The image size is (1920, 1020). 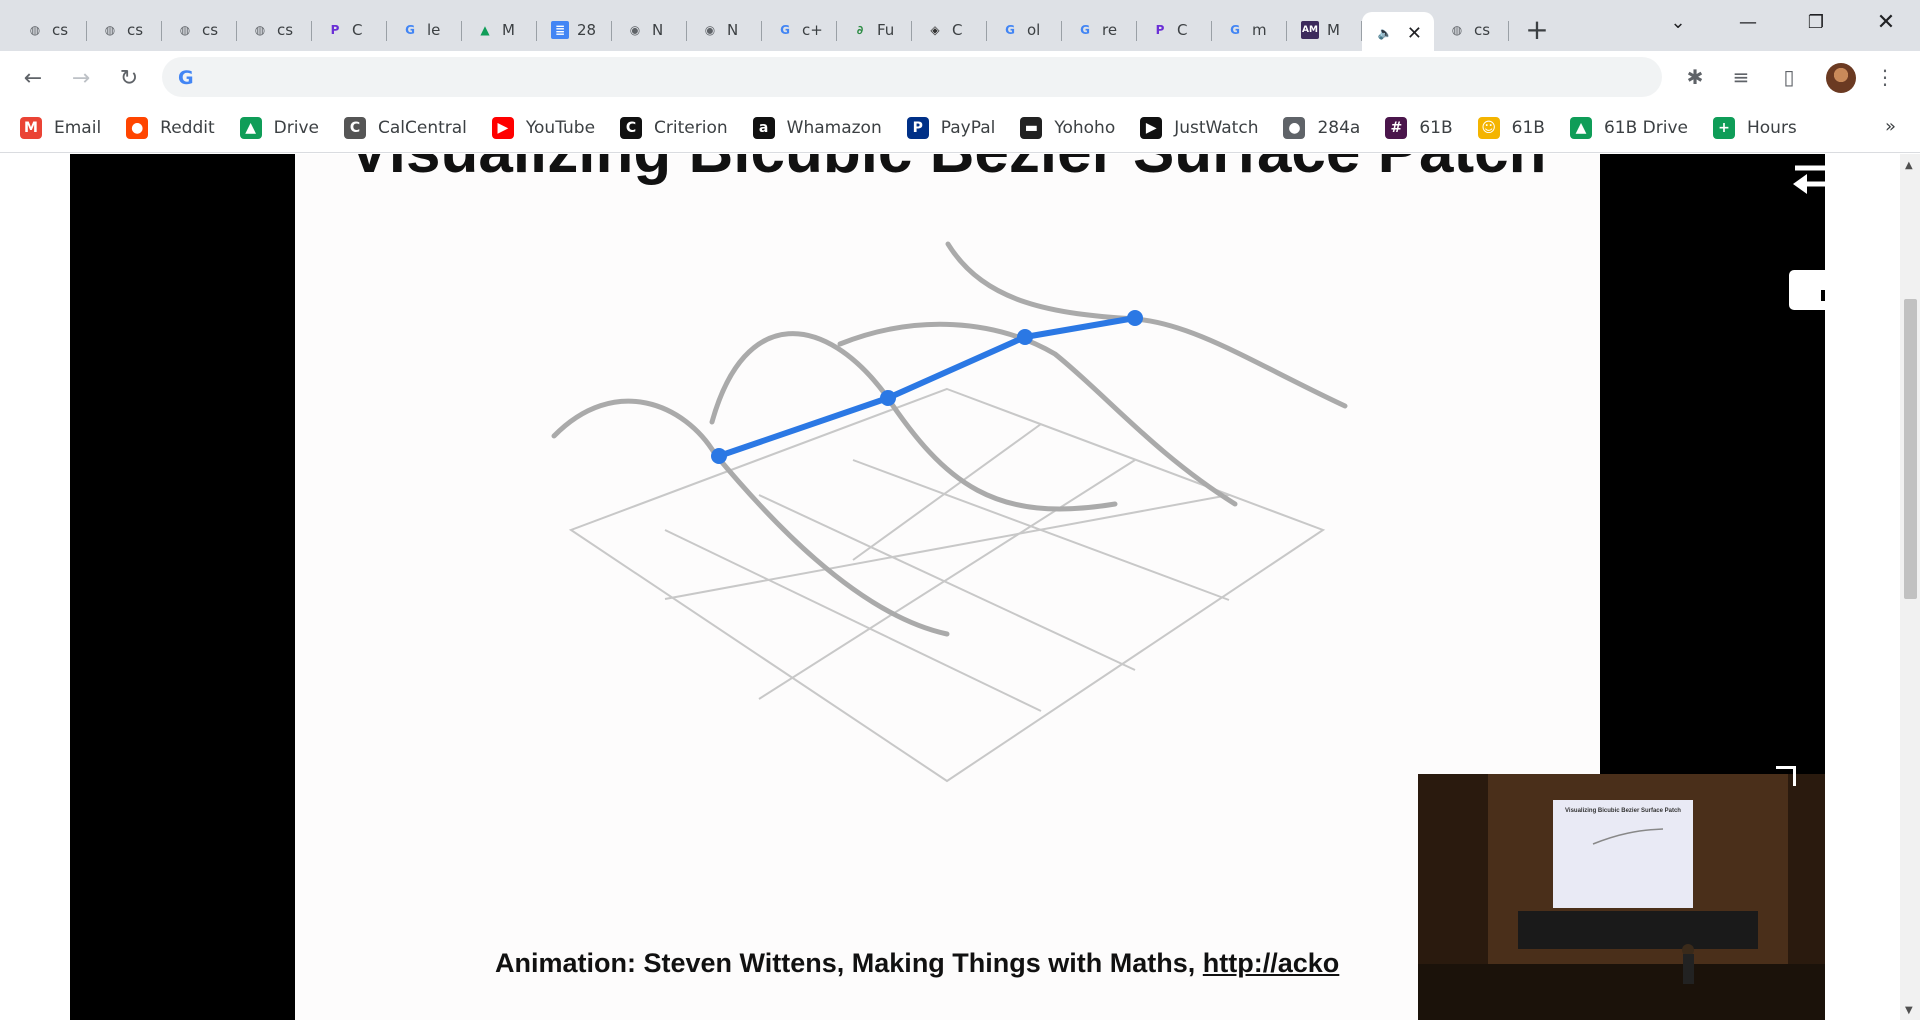 I want to click on swap-arrows-icon, so click(x=1806, y=176).